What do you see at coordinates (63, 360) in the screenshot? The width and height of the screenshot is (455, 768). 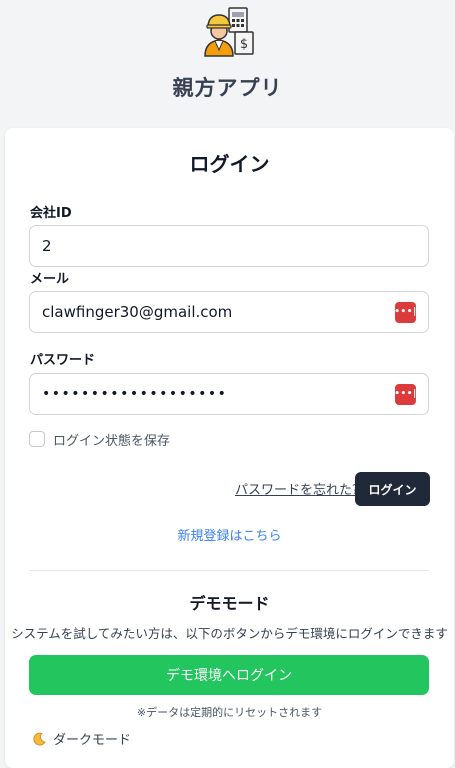 I see `password-label: パスワード` at bounding box center [63, 360].